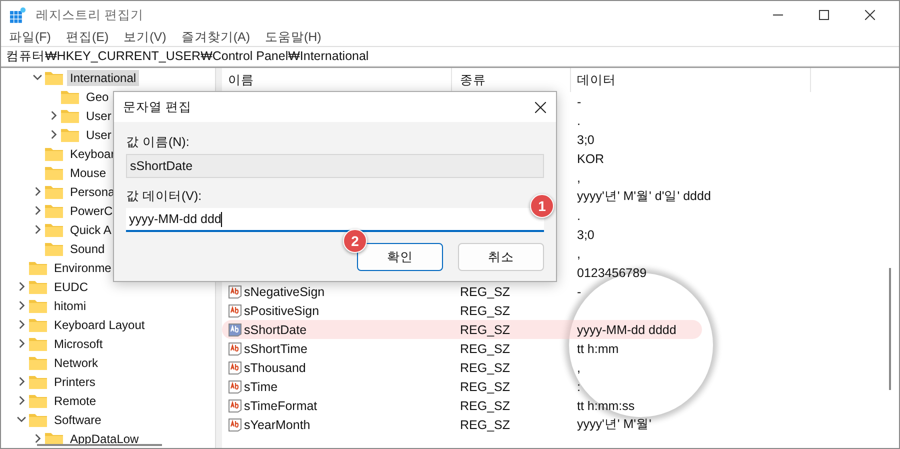  What do you see at coordinates (87, 248) in the screenshot?
I see `tree-item: Sound` at bounding box center [87, 248].